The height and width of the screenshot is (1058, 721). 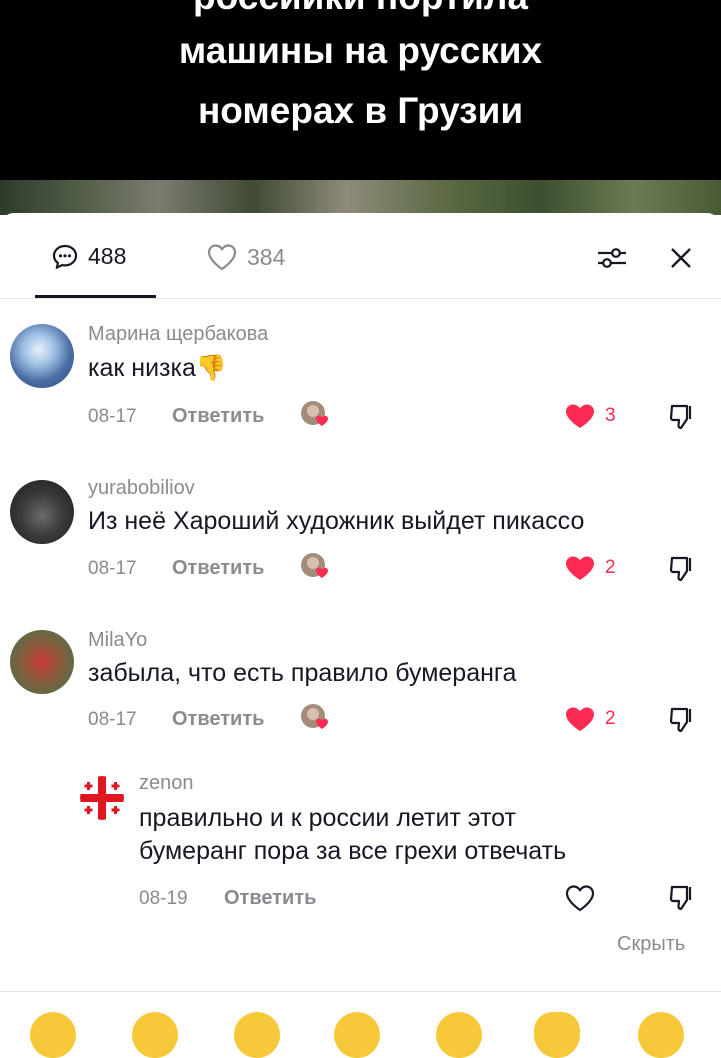 I want to click on comments-count: 488, so click(x=107, y=256).